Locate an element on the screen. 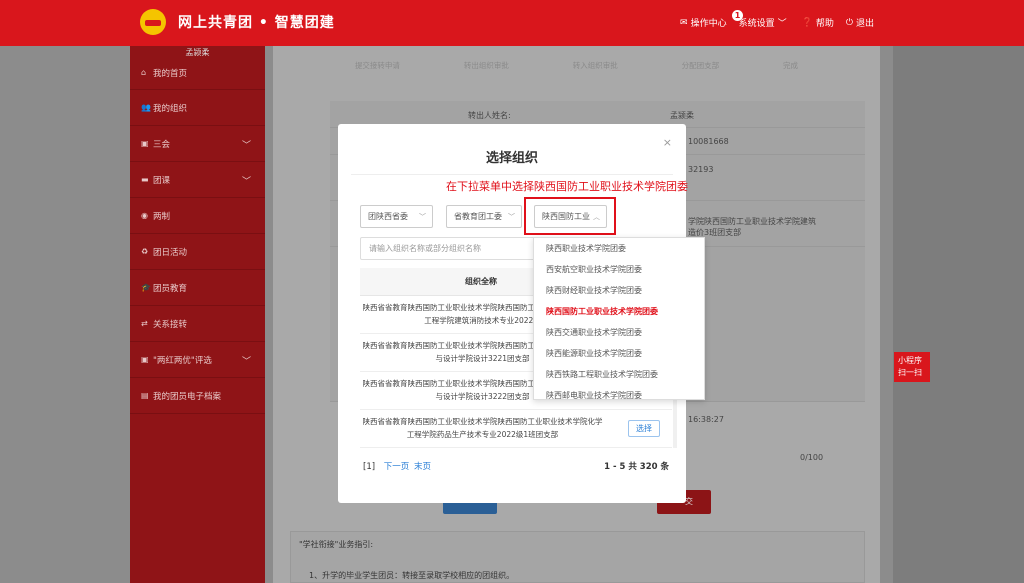 The width and height of the screenshot is (1024, 583). settings-menu: 系统设置 ﹀ is located at coordinates (764, 22).